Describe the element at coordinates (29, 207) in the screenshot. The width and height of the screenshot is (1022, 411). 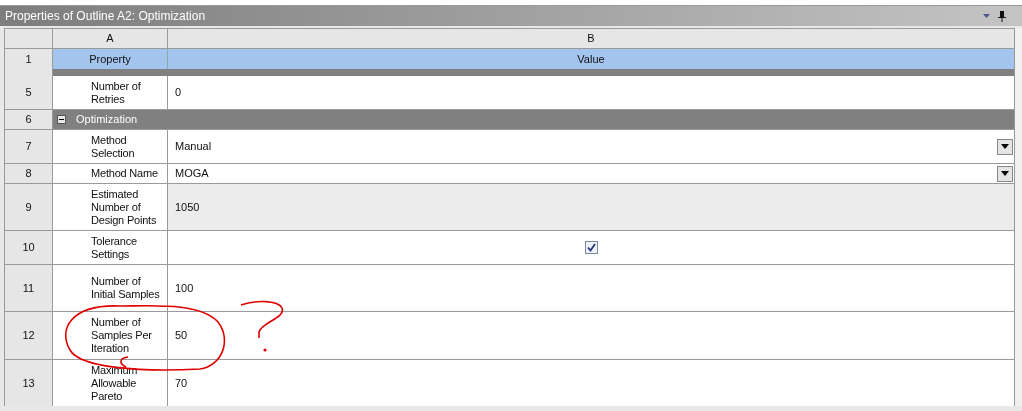
I see `row-number: 9` at that location.